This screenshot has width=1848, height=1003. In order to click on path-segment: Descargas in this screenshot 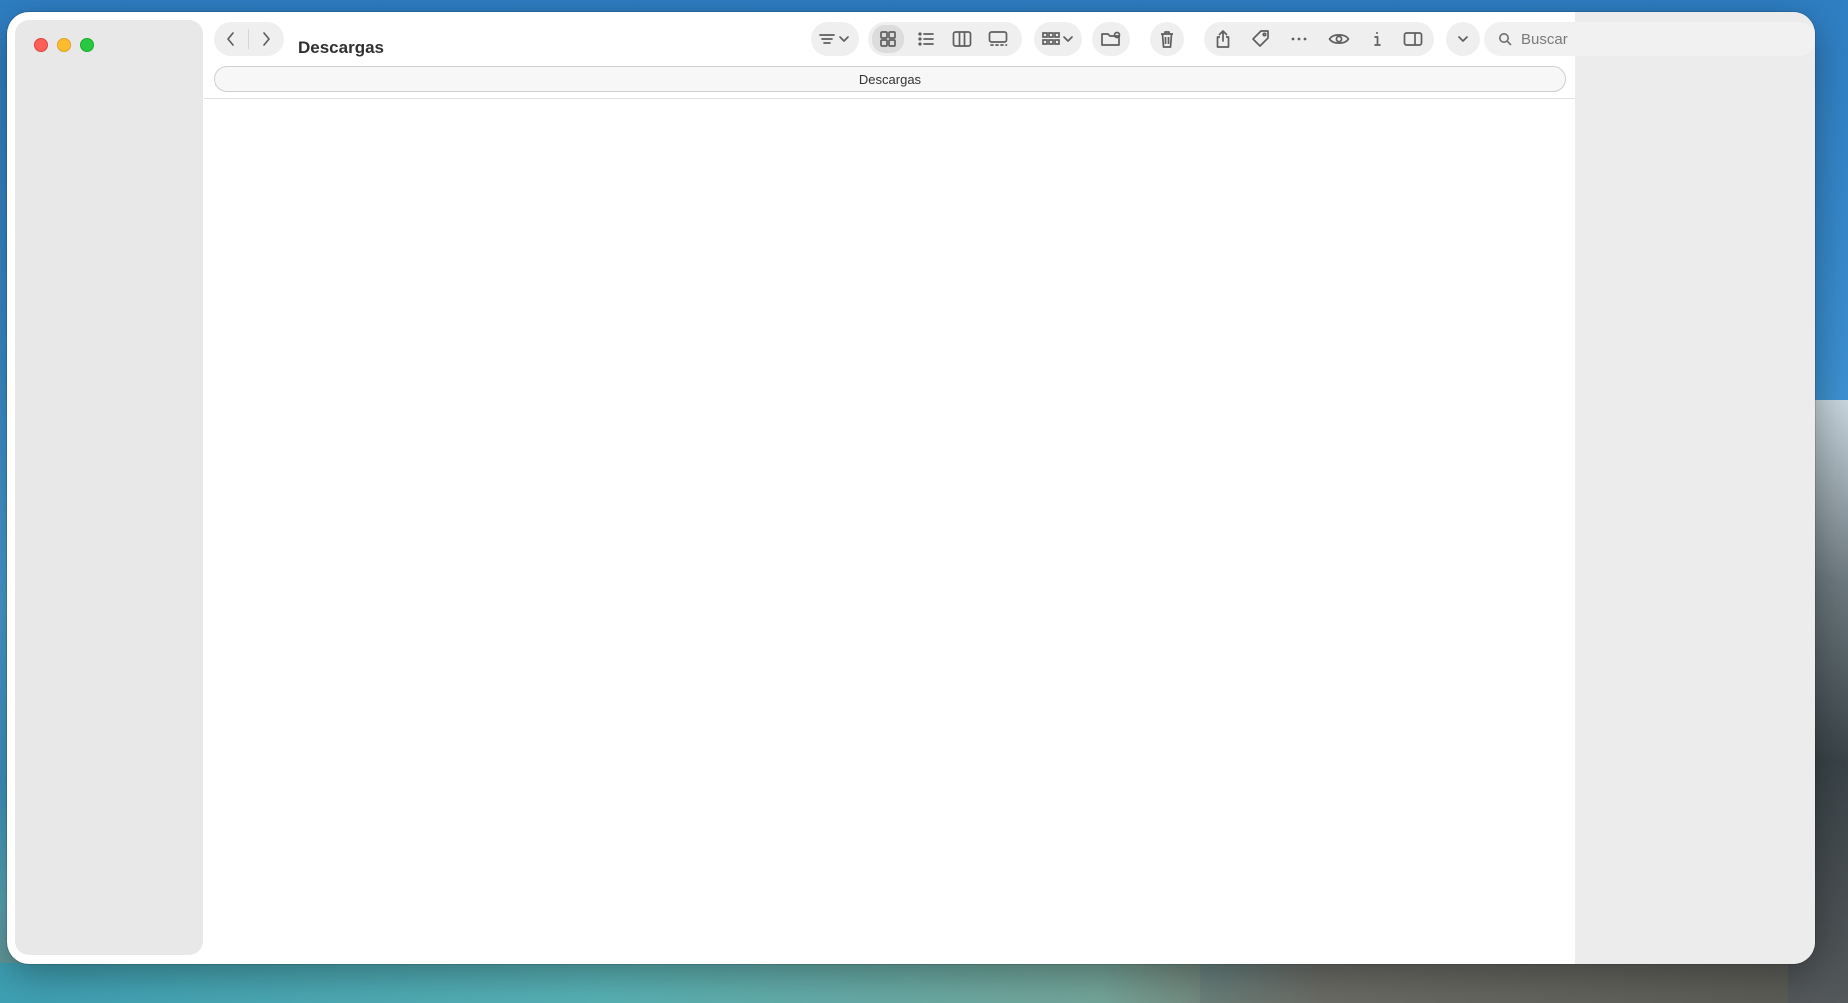, I will do `click(890, 79)`.